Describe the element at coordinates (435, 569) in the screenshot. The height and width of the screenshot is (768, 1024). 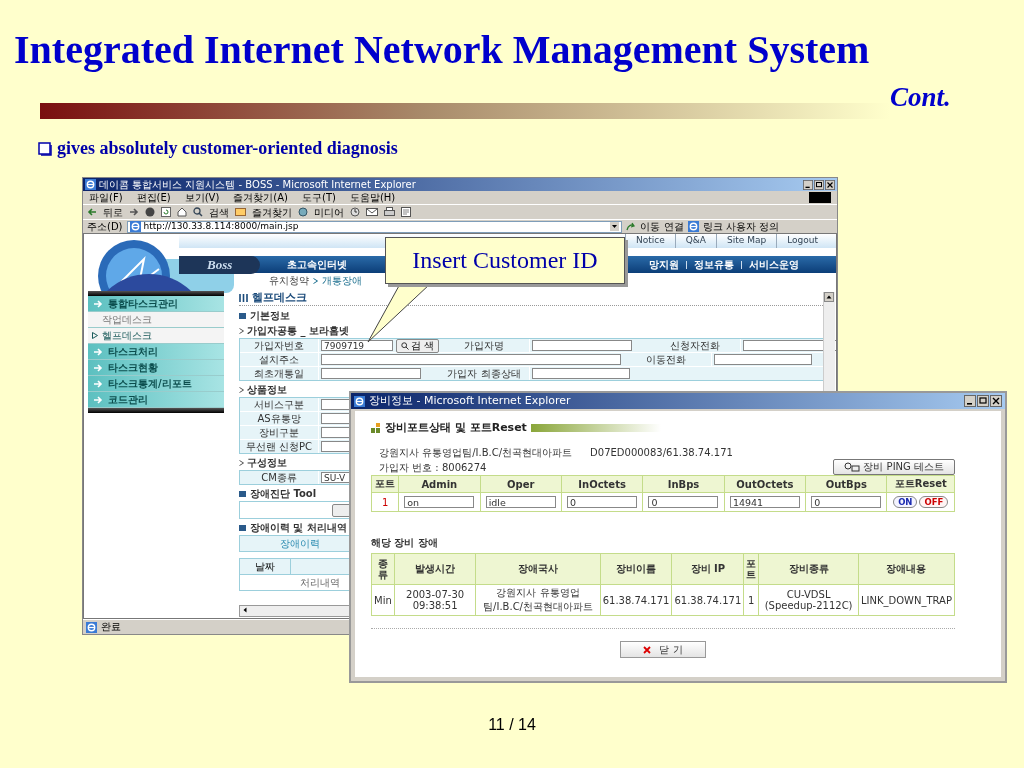
I see `column-header: 발생시간` at that location.